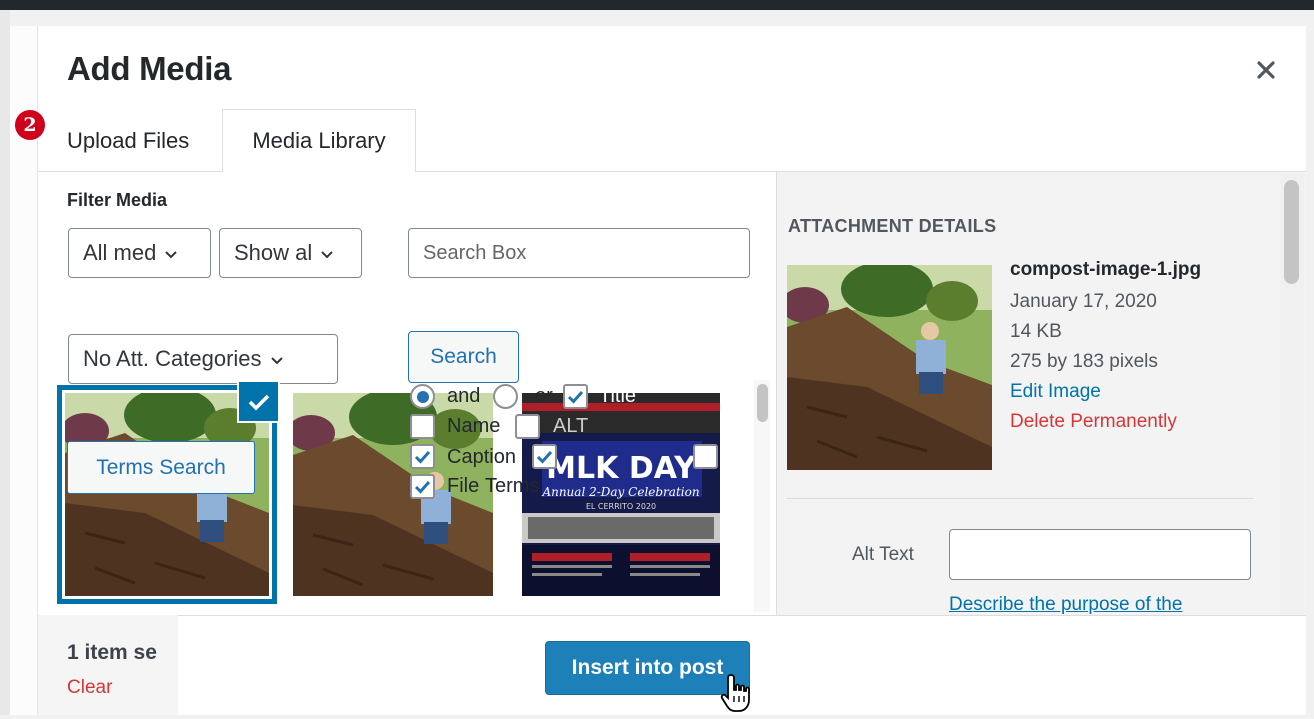  Describe the element at coordinates (128, 141) in the screenshot. I see `tab-upload-files: Upload Files` at that location.